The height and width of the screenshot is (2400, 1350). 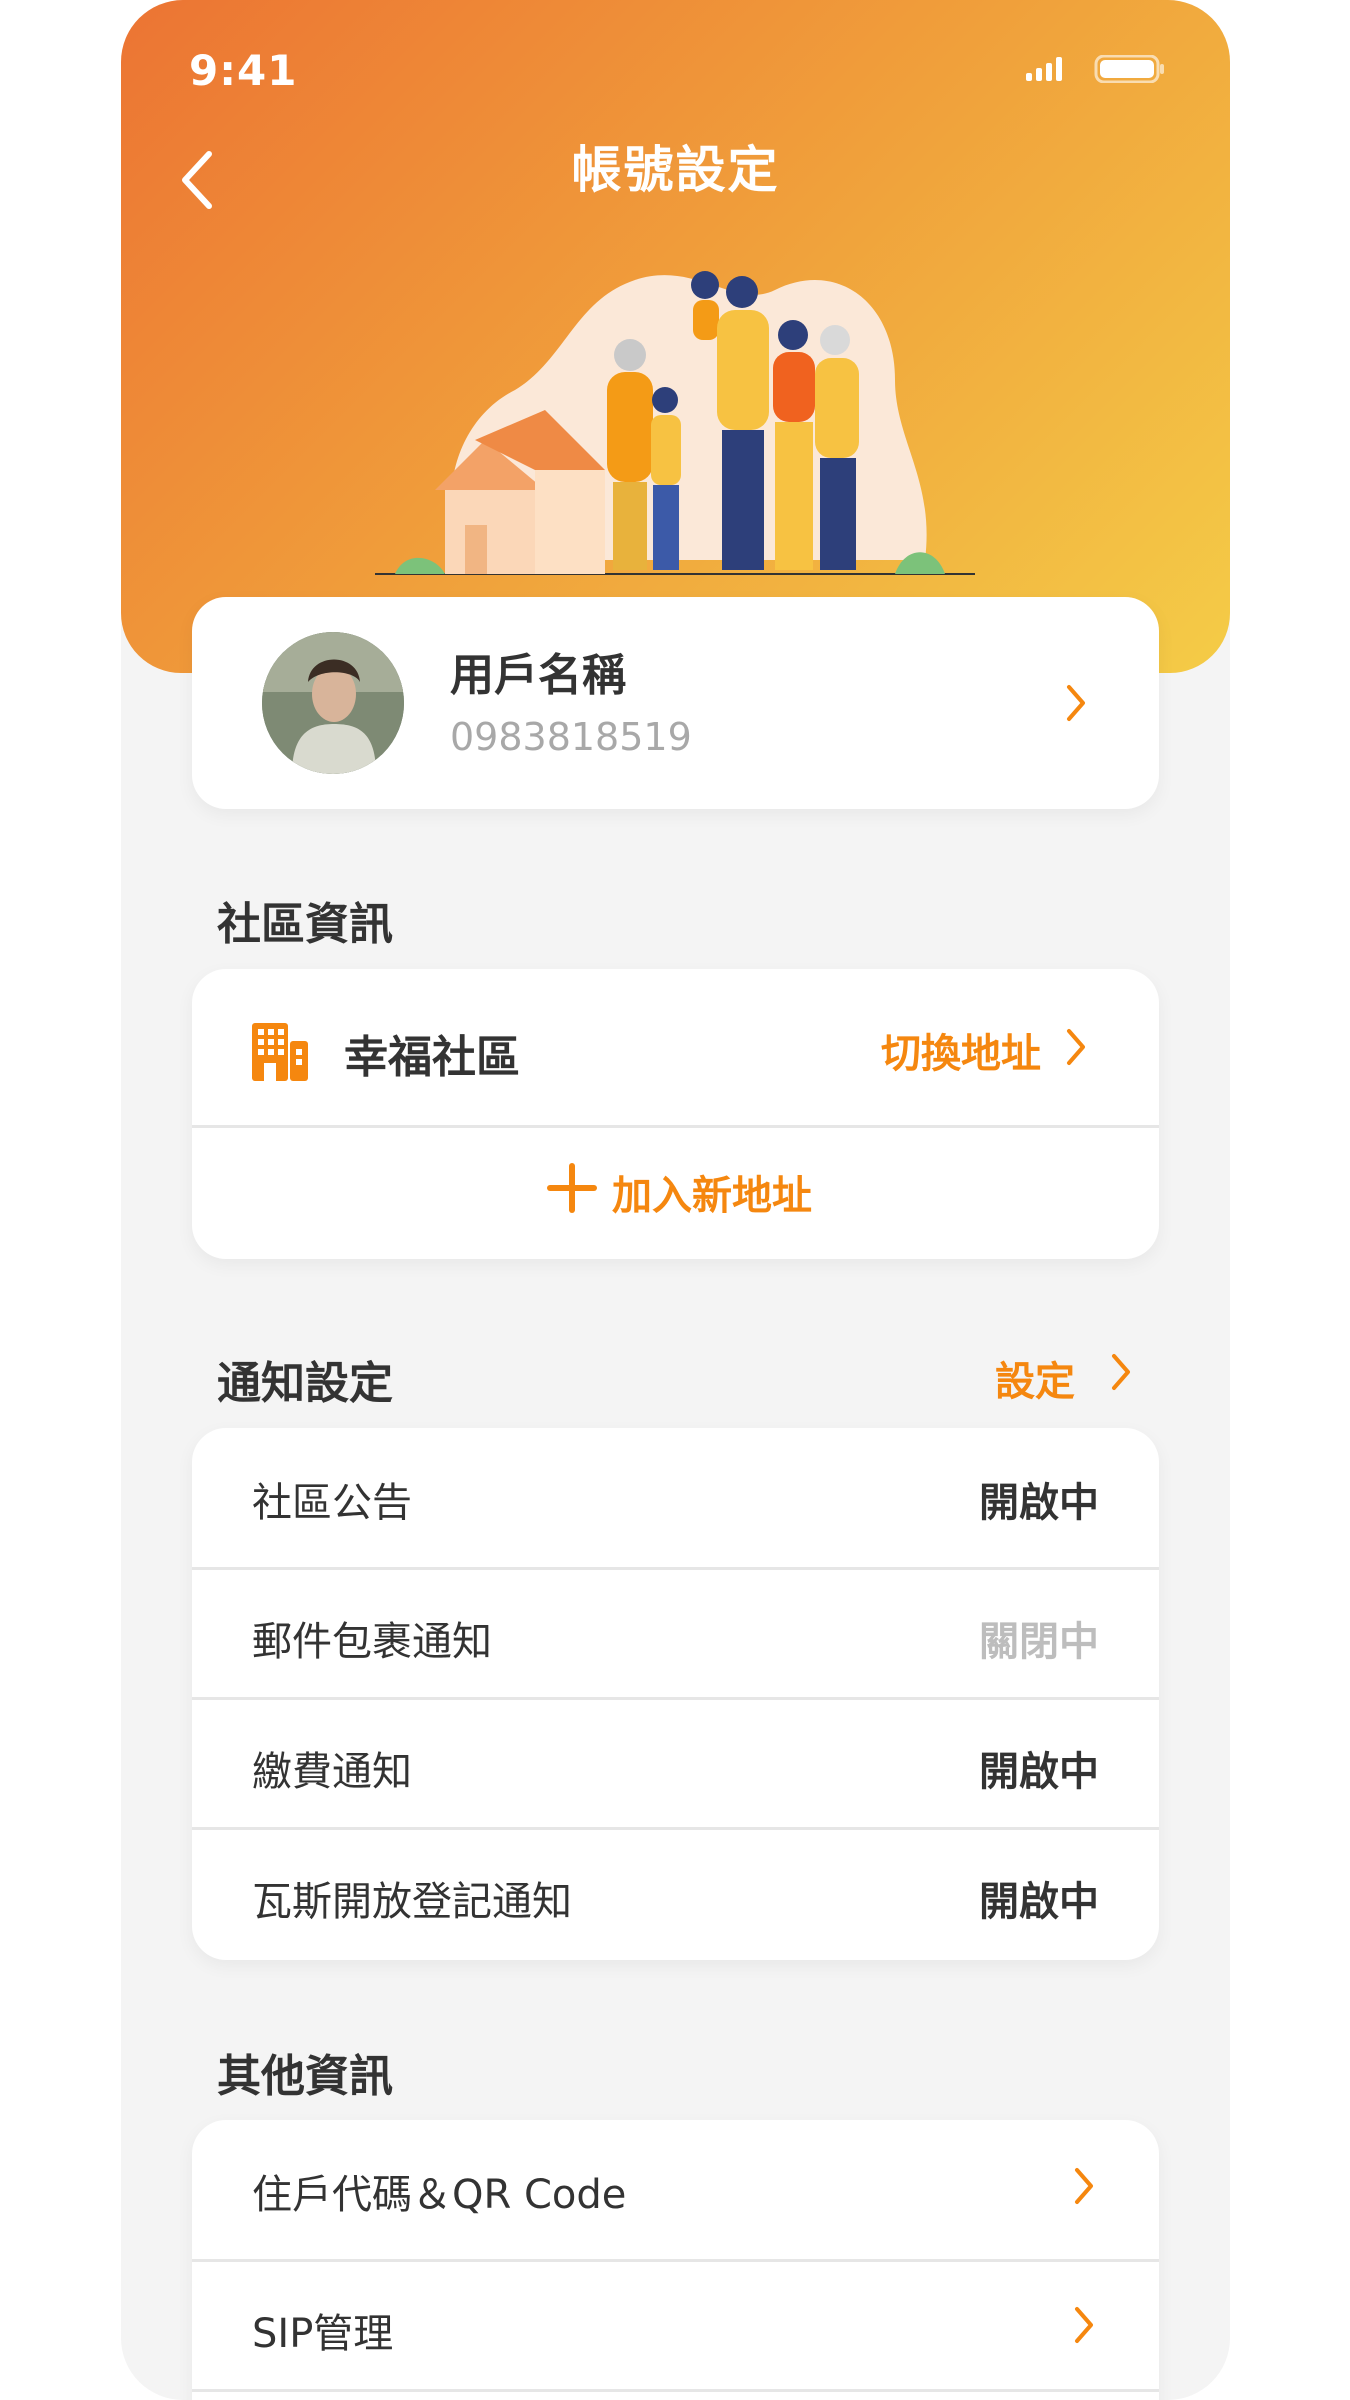 What do you see at coordinates (675, 2324) in the screenshot?
I see `list-item: SIP管理` at bounding box center [675, 2324].